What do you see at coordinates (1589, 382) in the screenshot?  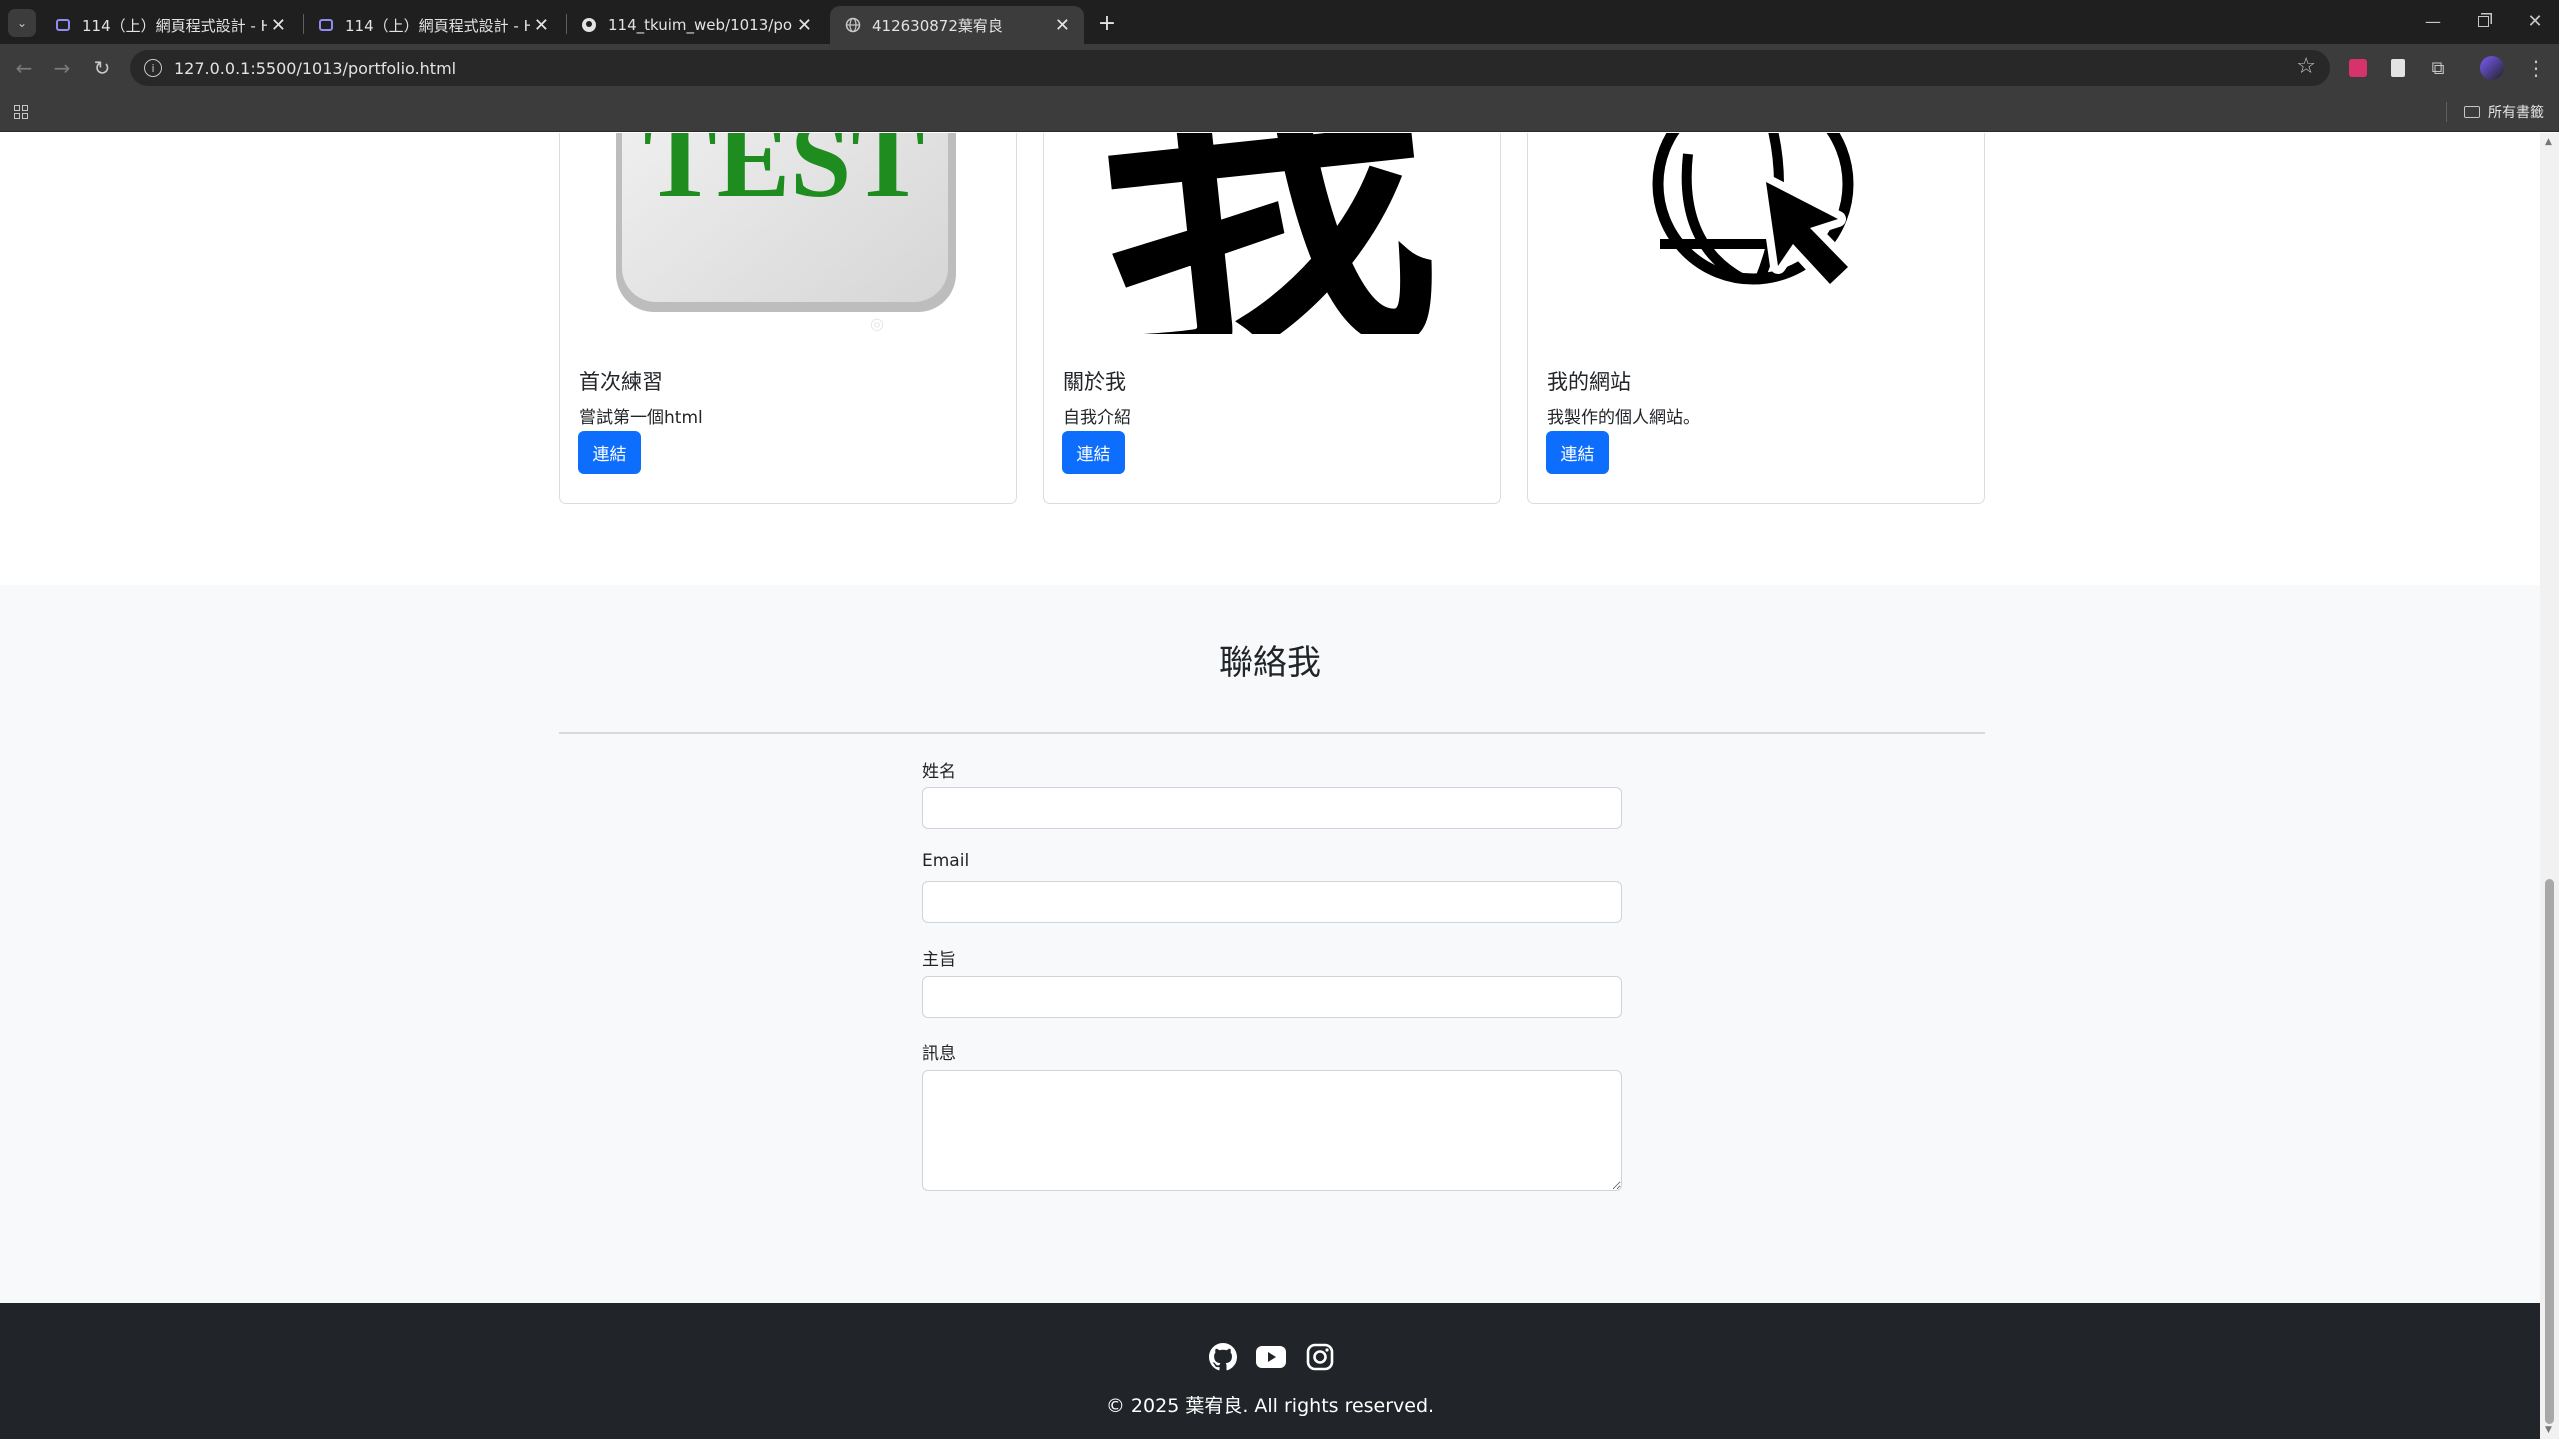 I see `card-title: 我的網站` at bounding box center [1589, 382].